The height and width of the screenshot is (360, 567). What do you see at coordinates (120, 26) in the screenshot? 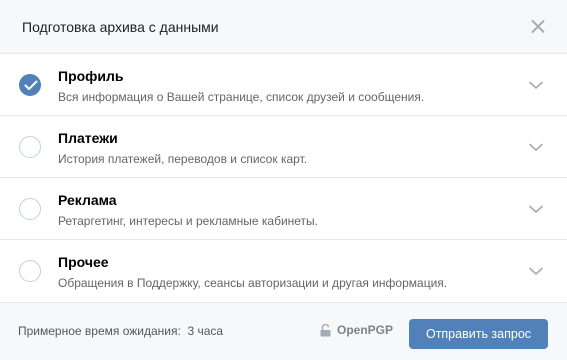
I see `dialog-title: Подготовка архива с данными` at bounding box center [120, 26].